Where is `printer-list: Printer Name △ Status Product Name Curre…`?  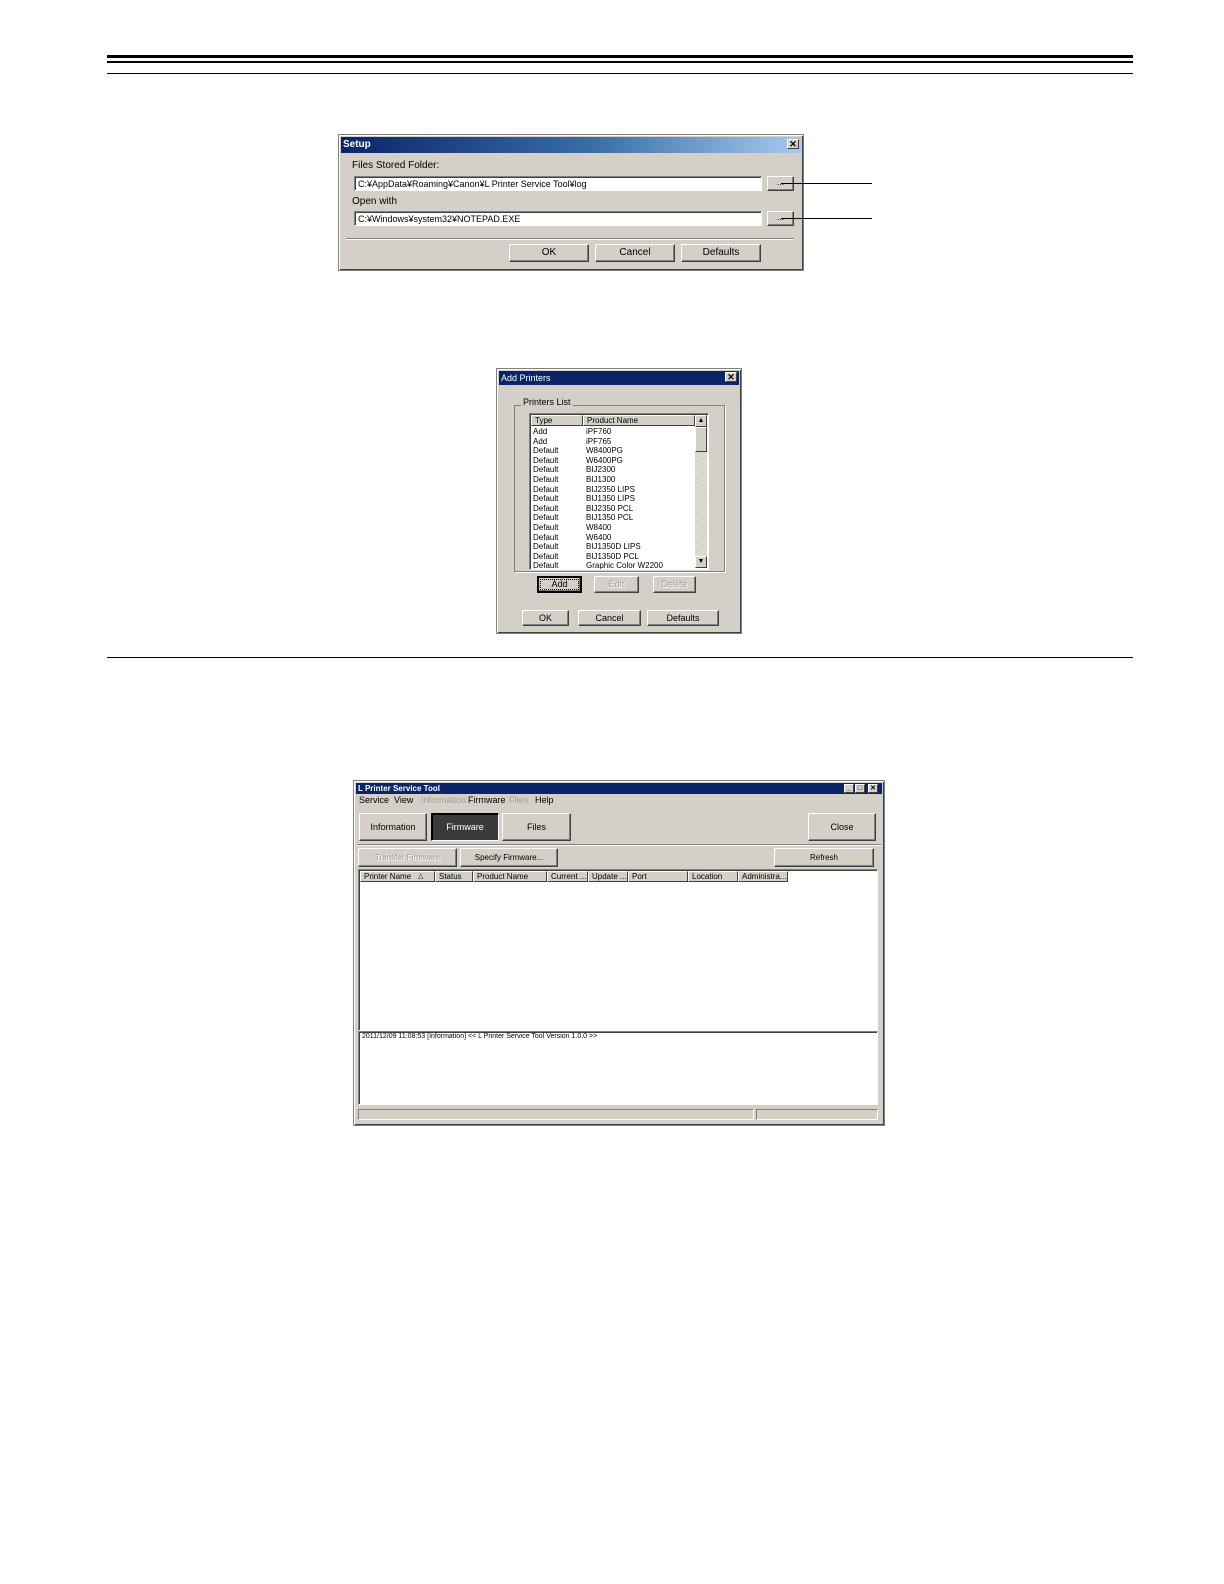
printer-list: Printer Name △ Status Product Name Curre… is located at coordinates (618, 950).